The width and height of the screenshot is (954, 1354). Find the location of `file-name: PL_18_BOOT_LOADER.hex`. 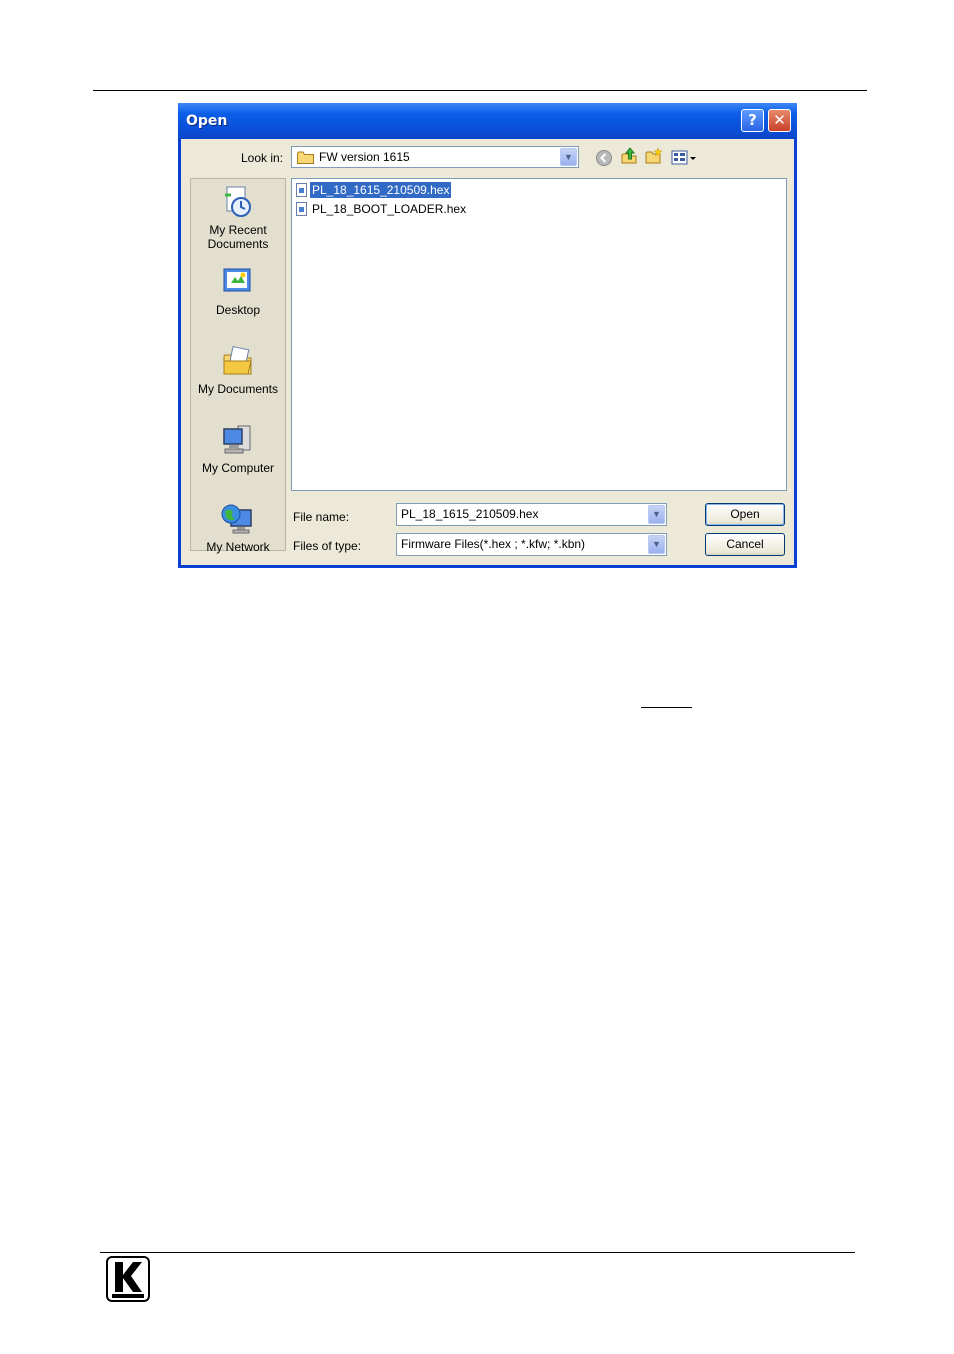

file-name: PL_18_BOOT_LOADER.hex is located at coordinates (389, 209).